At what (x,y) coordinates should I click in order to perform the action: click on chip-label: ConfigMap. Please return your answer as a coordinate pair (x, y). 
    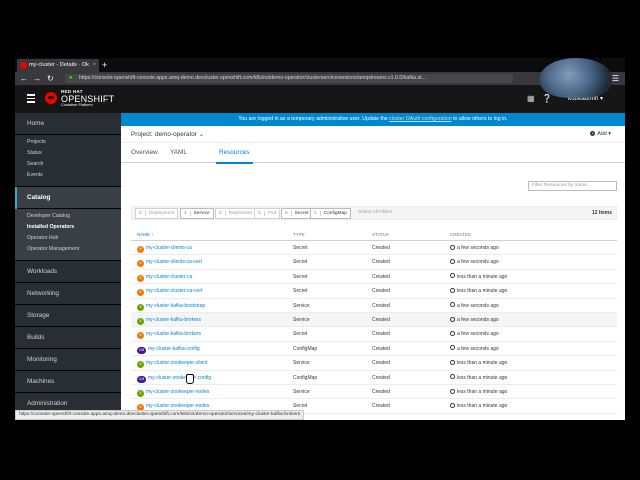
    Looking at the image, I should click on (335, 213).